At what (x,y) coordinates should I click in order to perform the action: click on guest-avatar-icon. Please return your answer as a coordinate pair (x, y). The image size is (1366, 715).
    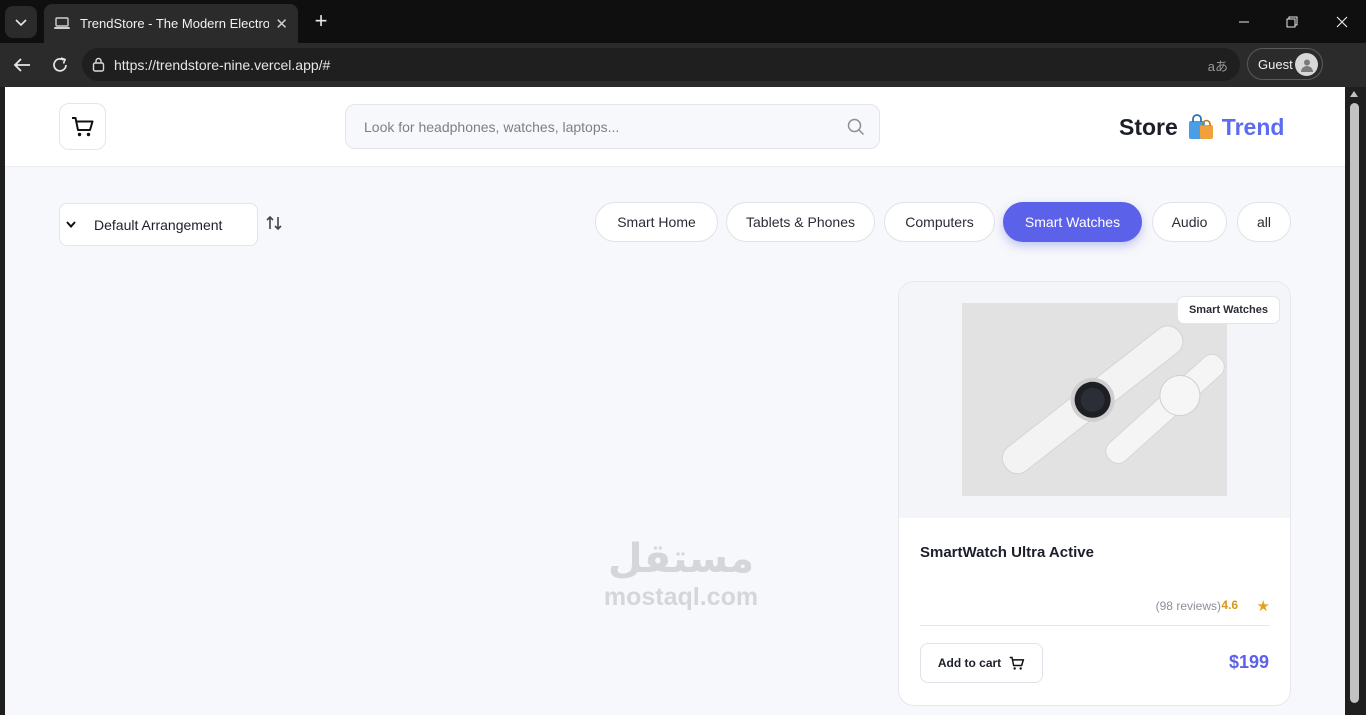
    Looking at the image, I should click on (1306, 64).